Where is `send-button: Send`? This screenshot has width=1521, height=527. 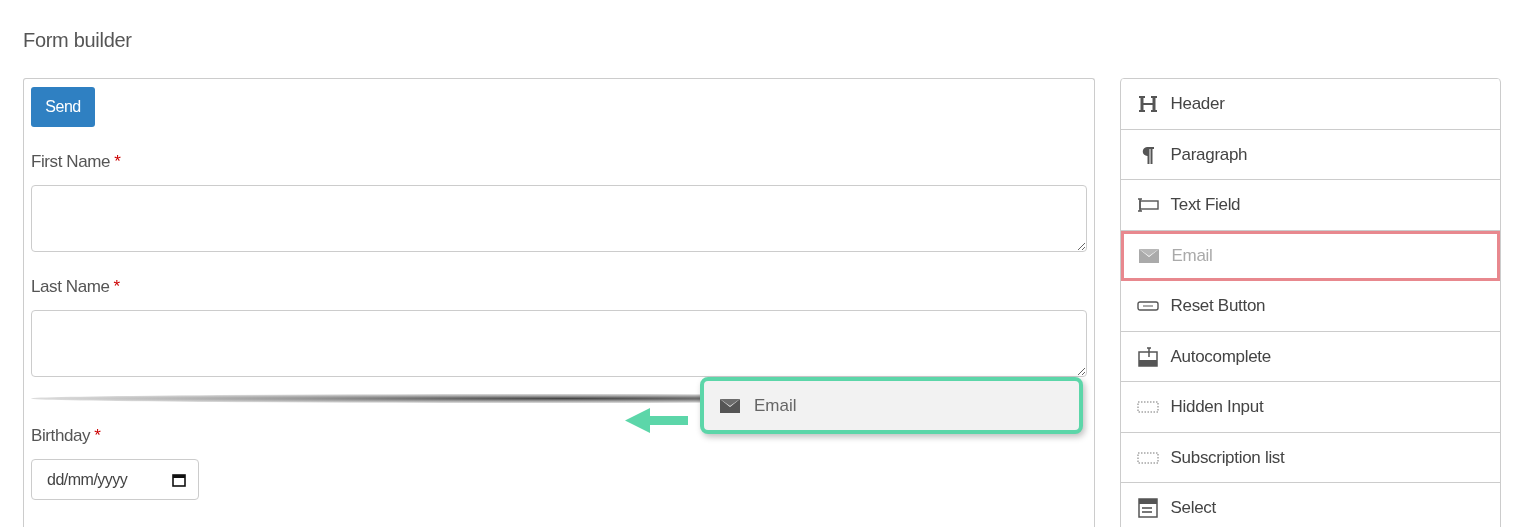 send-button: Send is located at coordinates (63, 107).